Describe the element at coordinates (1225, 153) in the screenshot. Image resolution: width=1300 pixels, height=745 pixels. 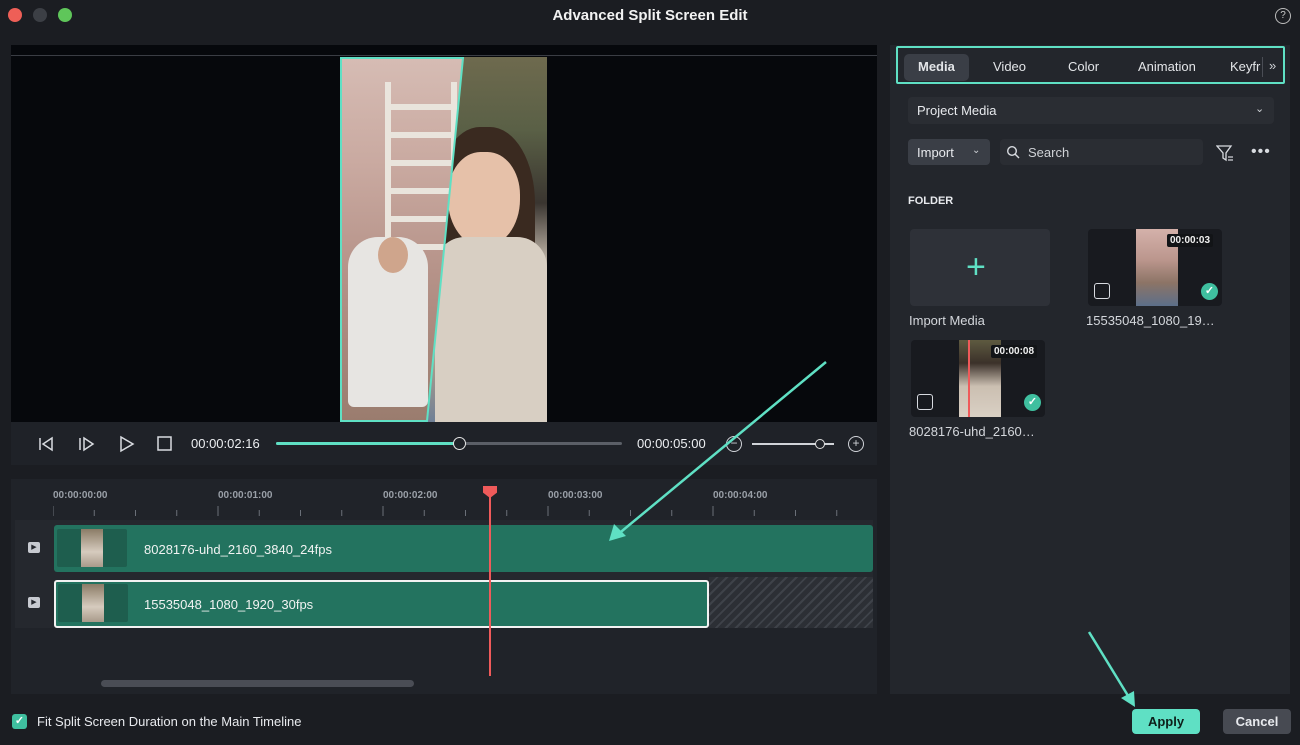
I see `filter-icon` at that location.